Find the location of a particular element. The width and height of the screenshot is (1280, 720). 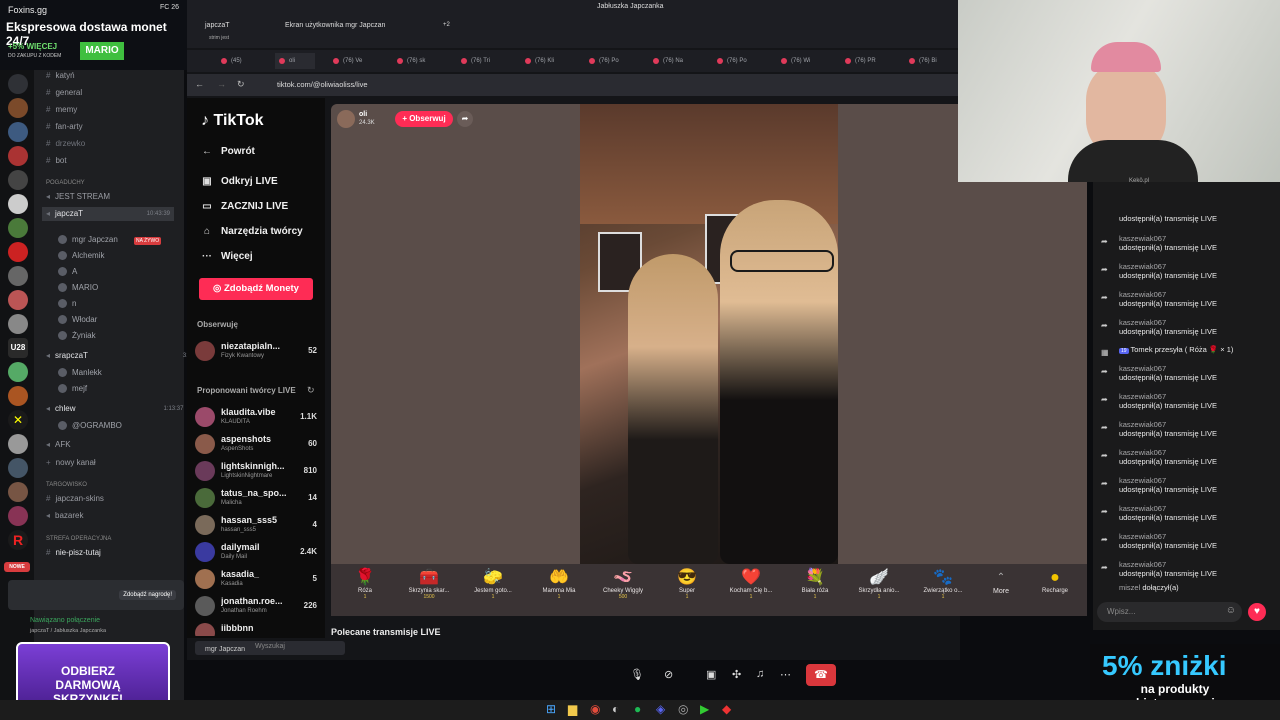

gift-item: ❤️ Kocham Cię b... 1 is located at coordinates (751, 584).